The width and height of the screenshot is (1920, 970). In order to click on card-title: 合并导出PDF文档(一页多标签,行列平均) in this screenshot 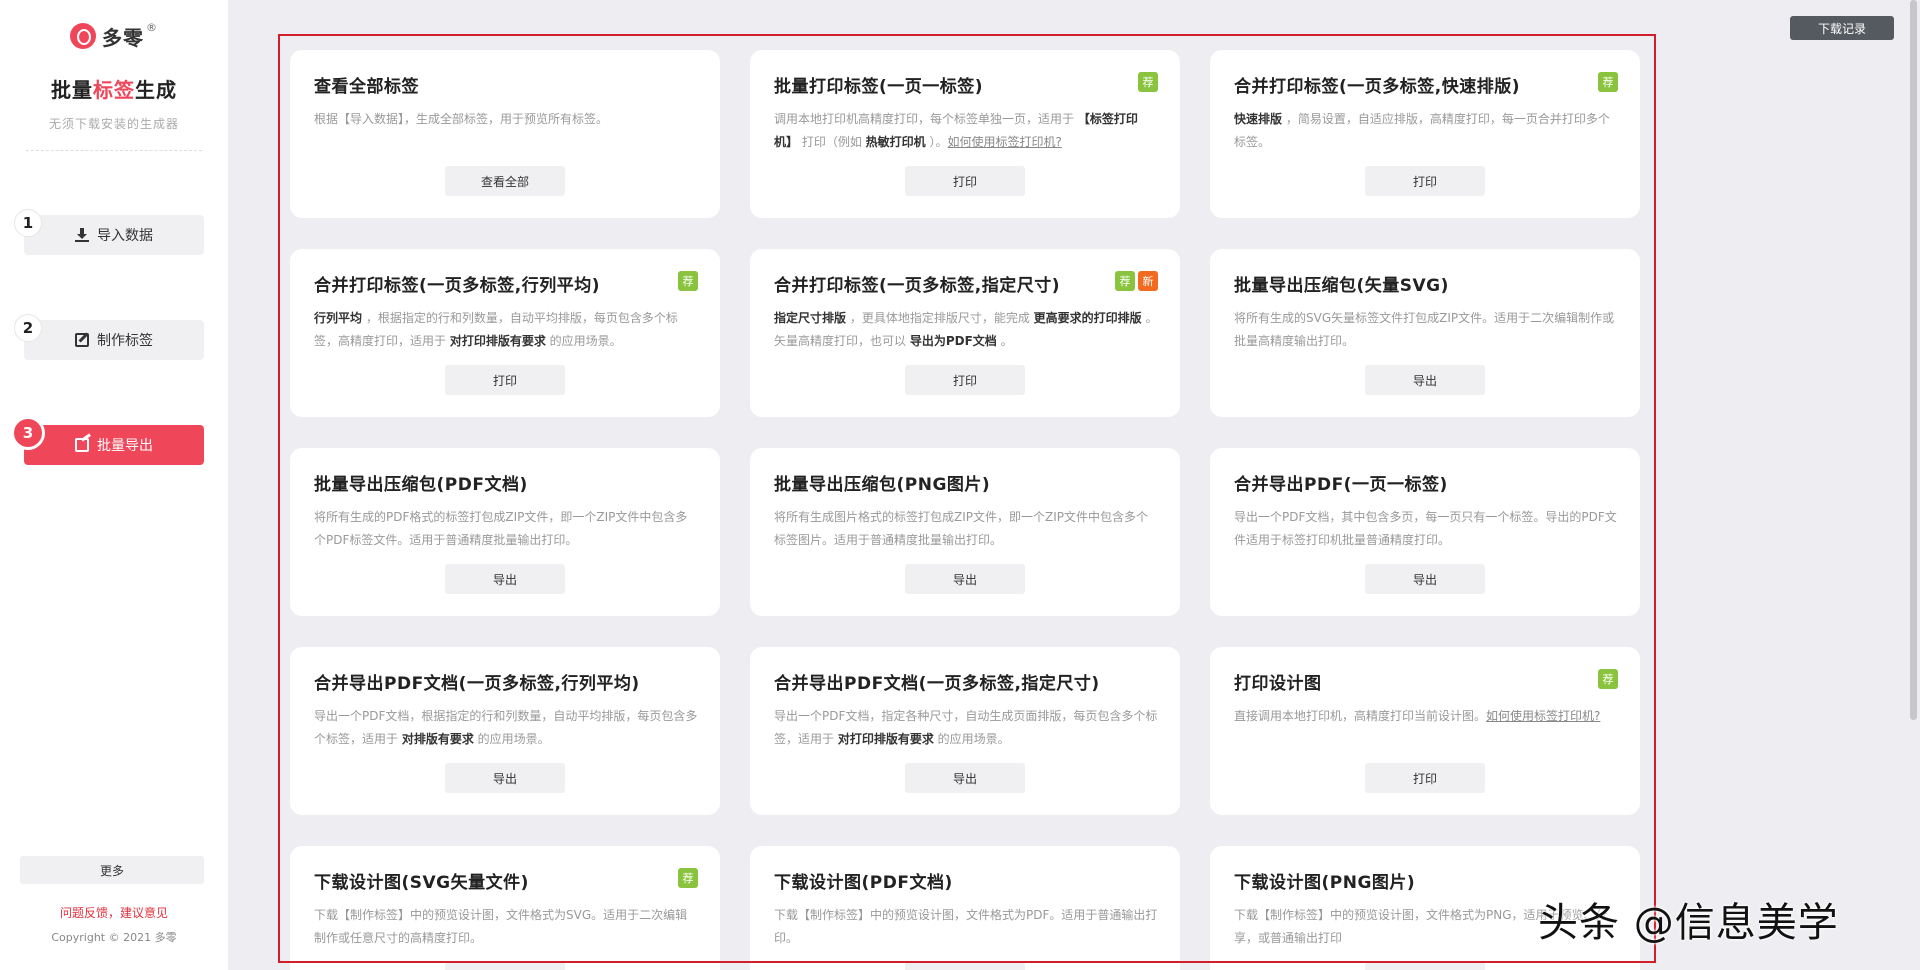, I will do `click(477, 684)`.